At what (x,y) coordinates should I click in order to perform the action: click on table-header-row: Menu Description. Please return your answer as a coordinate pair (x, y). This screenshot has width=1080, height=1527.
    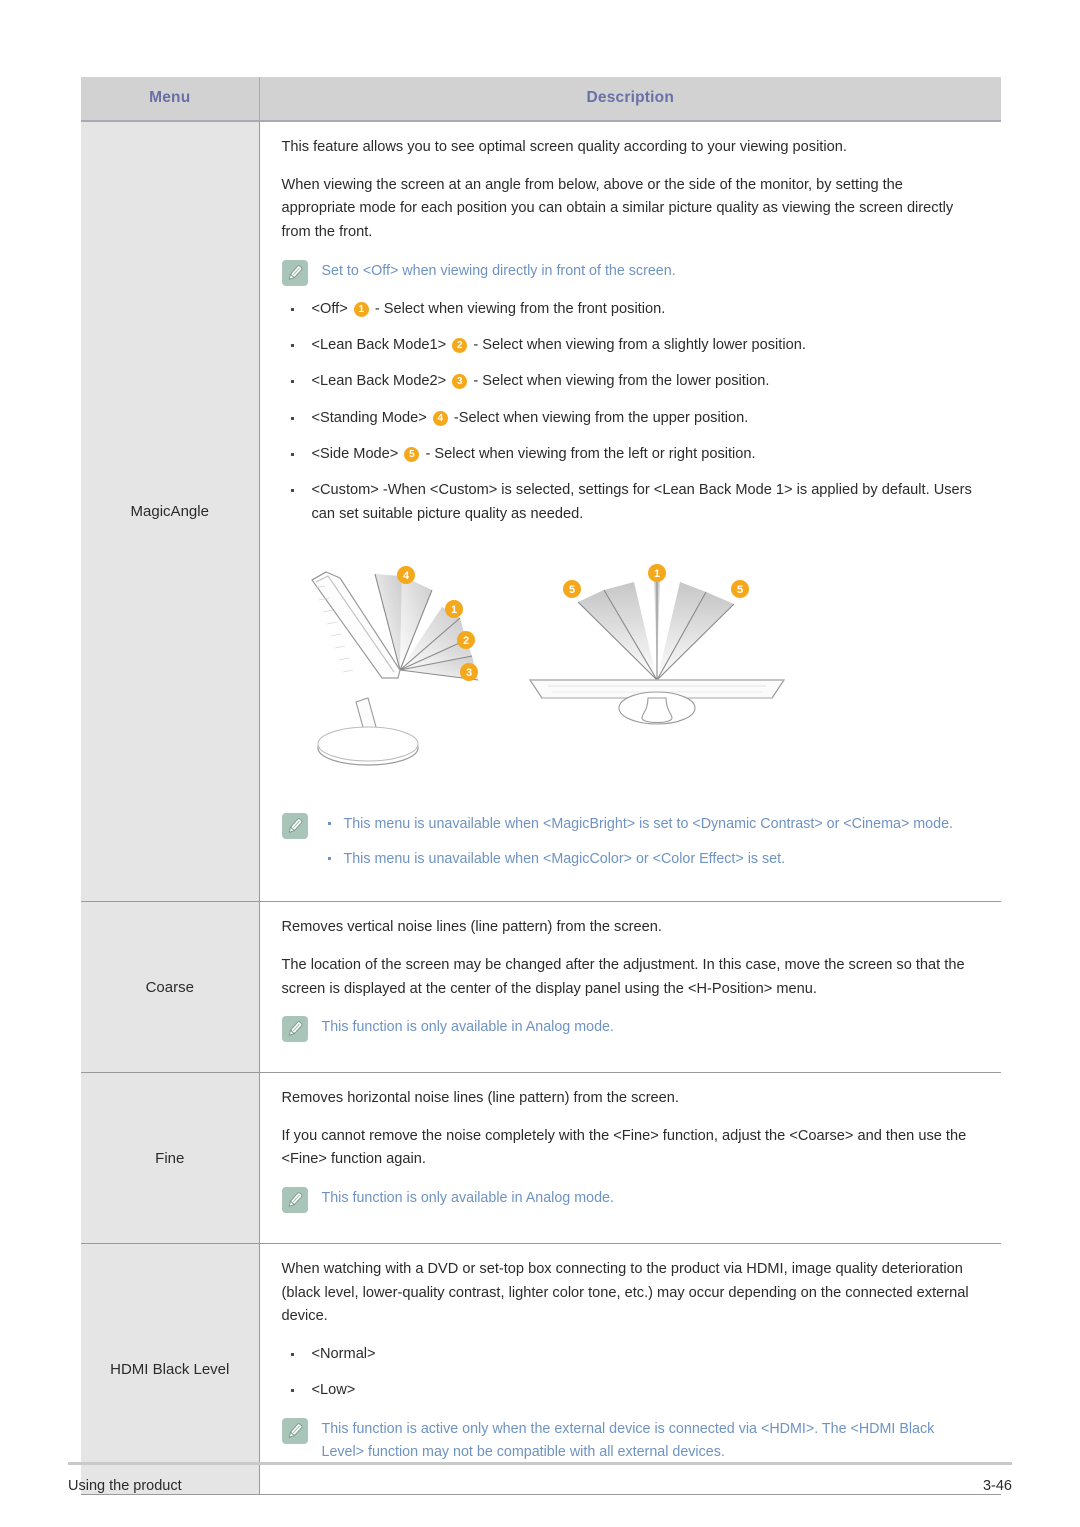
    Looking at the image, I should click on (541, 99).